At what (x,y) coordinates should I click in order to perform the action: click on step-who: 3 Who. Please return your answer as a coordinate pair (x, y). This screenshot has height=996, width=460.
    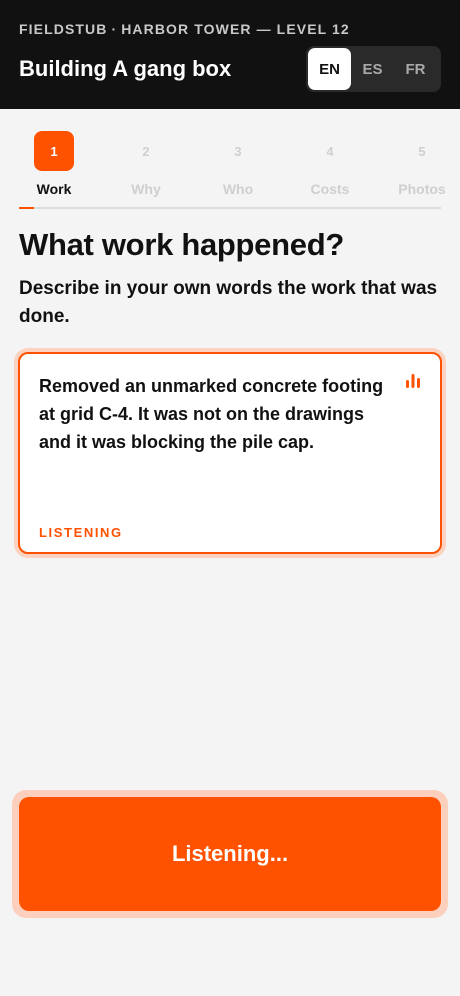
    Looking at the image, I should click on (238, 163).